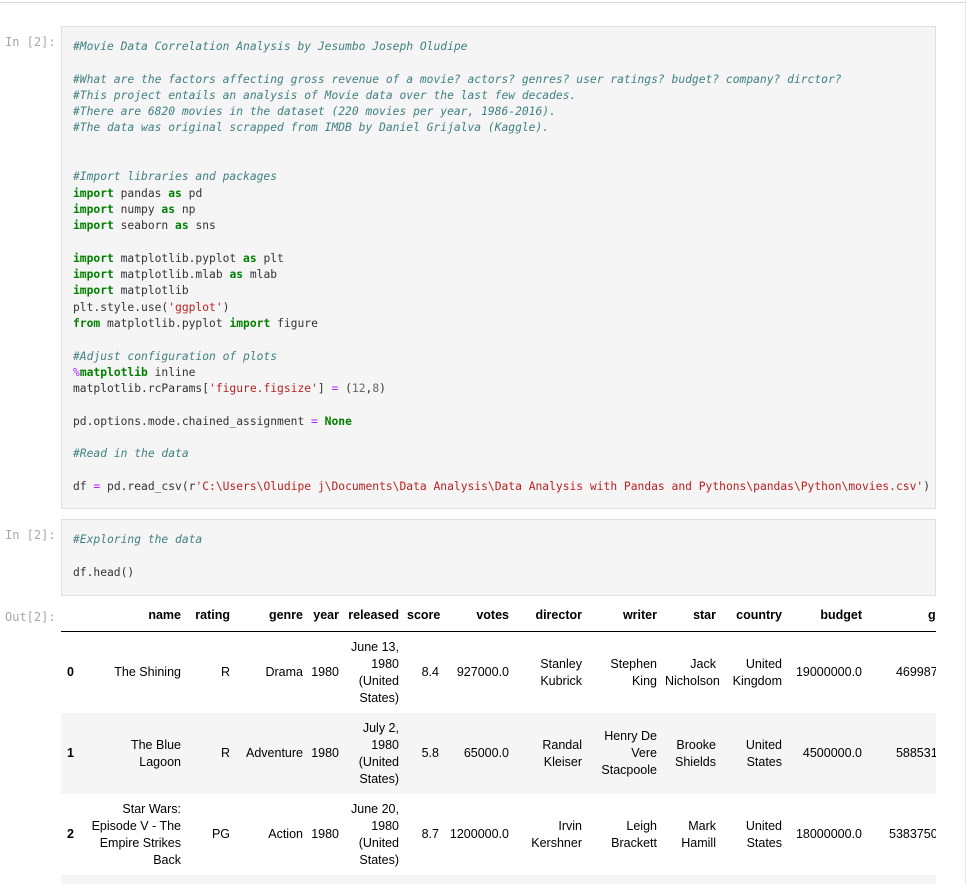 The height and width of the screenshot is (884, 980). What do you see at coordinates (83, 487) in the screenshot?
I see `code-token: df` at bounding box center [83, 487].